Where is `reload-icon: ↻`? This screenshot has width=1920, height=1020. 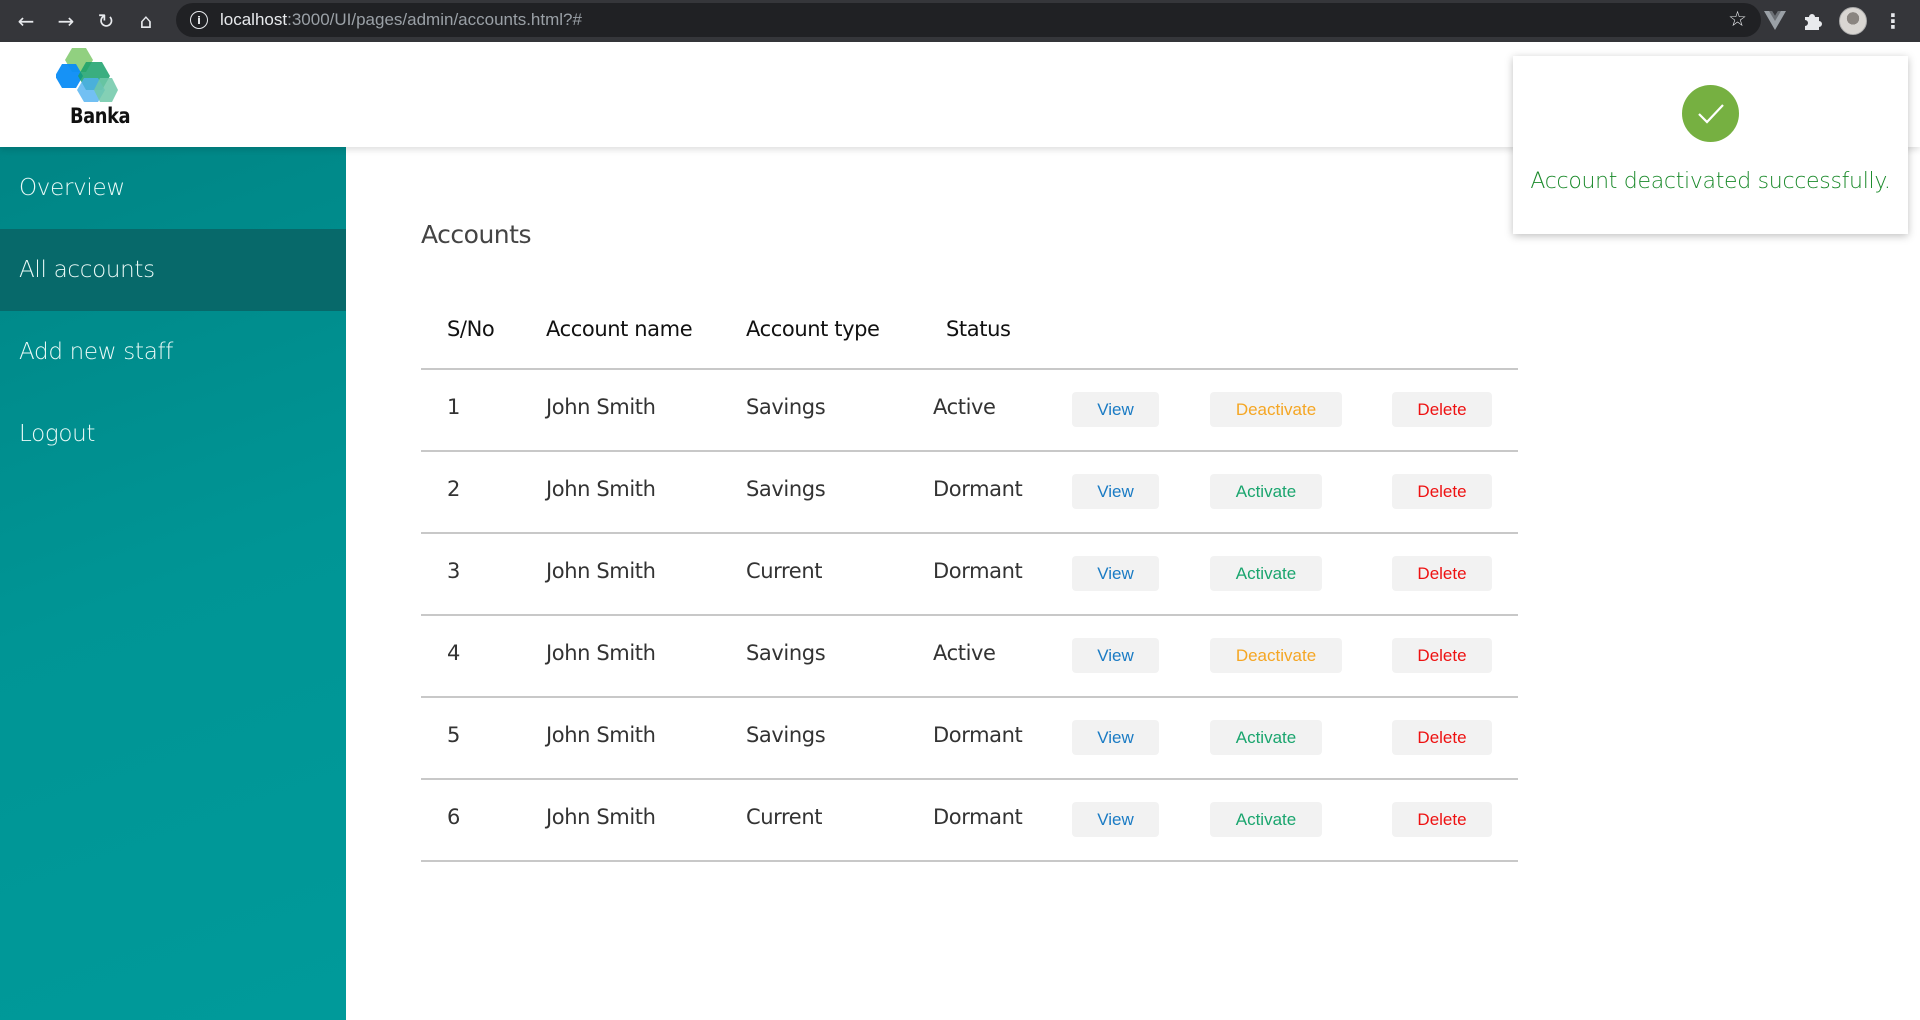
reload-icon: ↻ is located at coordinates (106, 21).